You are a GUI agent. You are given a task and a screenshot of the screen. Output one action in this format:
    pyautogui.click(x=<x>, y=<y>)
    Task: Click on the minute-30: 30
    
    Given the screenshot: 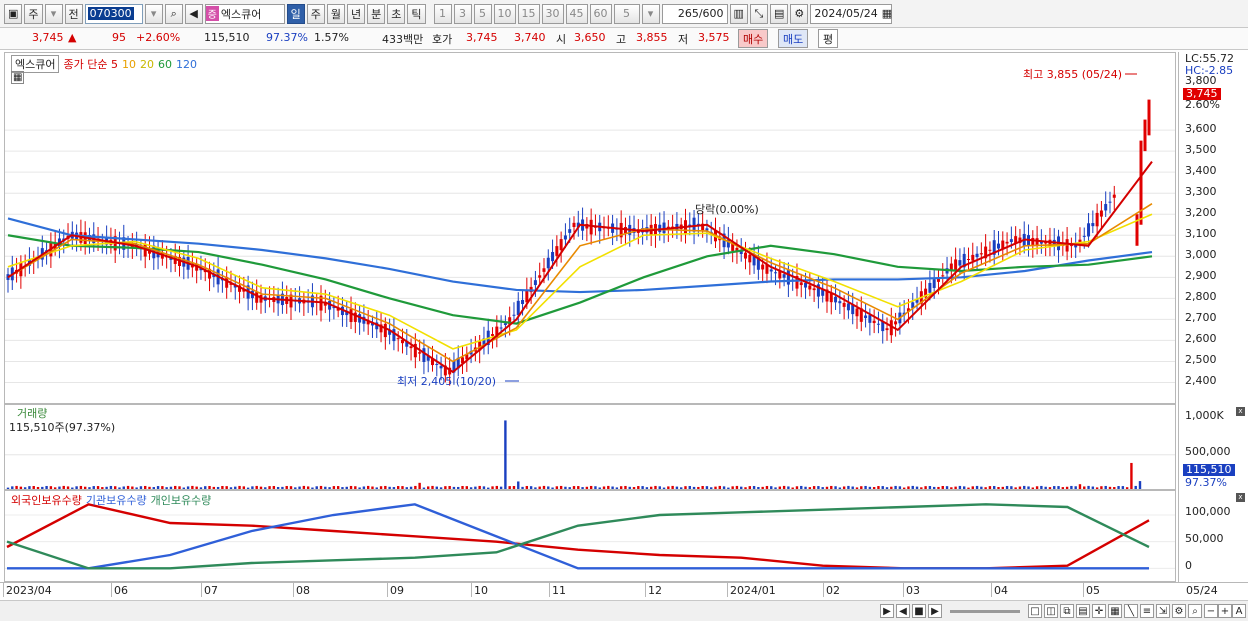 What is the action you would take?
    pyautogui.click(x=552, y=13)
    